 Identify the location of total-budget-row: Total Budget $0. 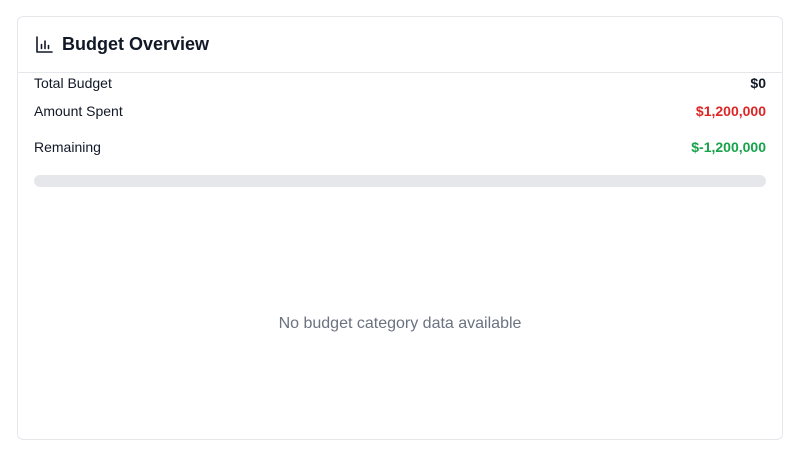
(400, 83).